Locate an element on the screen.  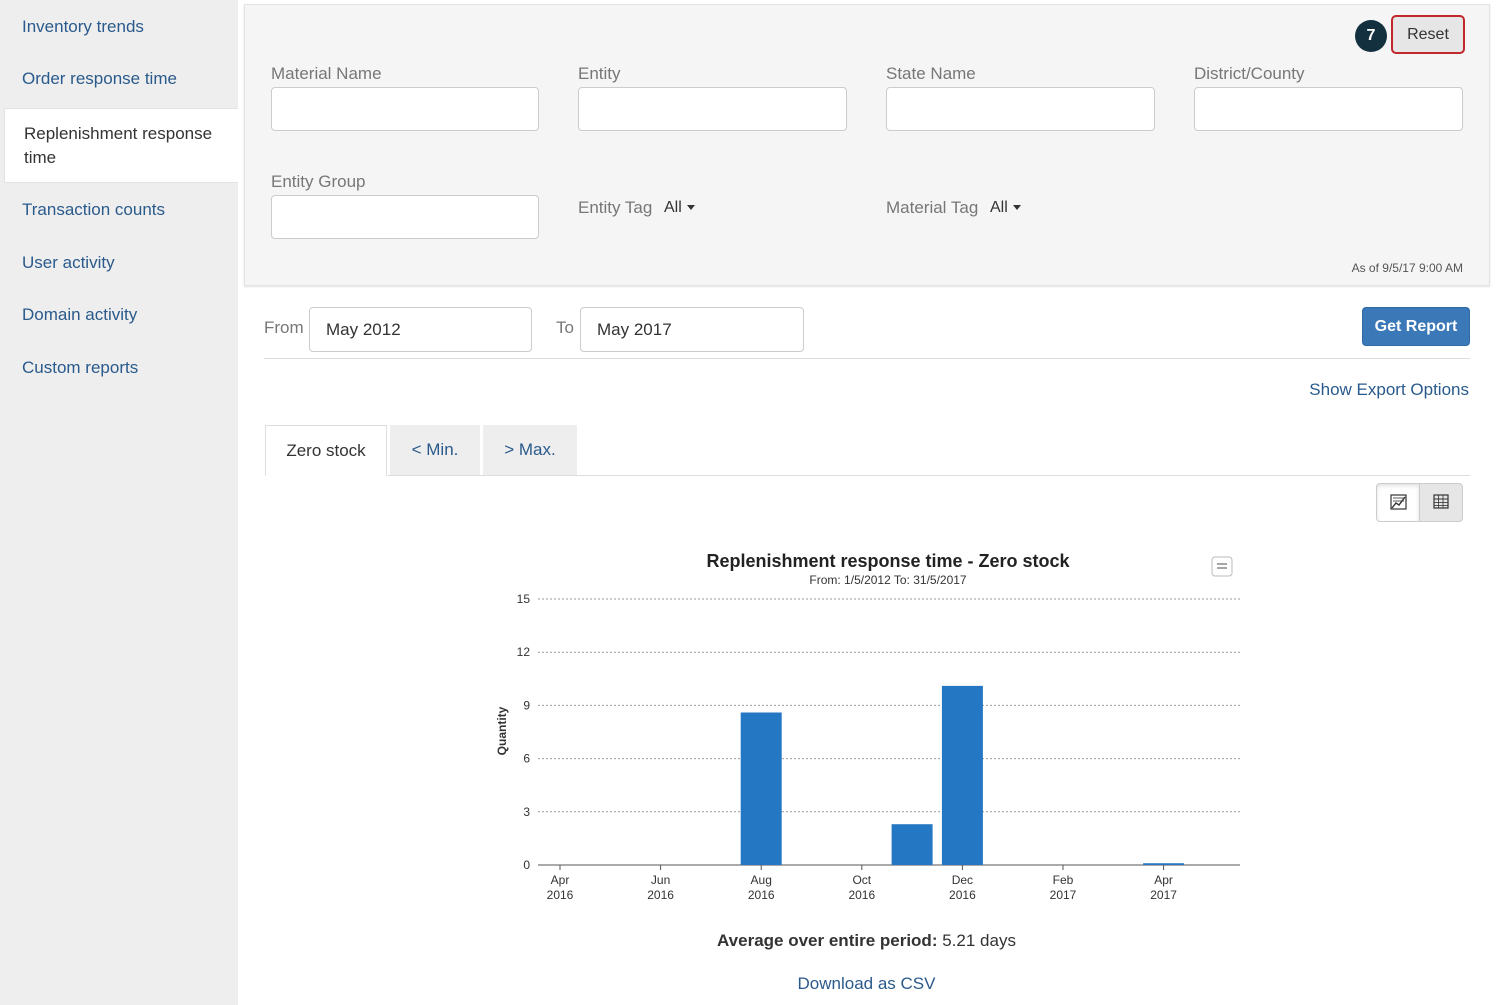
average-summary: Average over entire period: 5.21 days is located at coordinates (750, 941).